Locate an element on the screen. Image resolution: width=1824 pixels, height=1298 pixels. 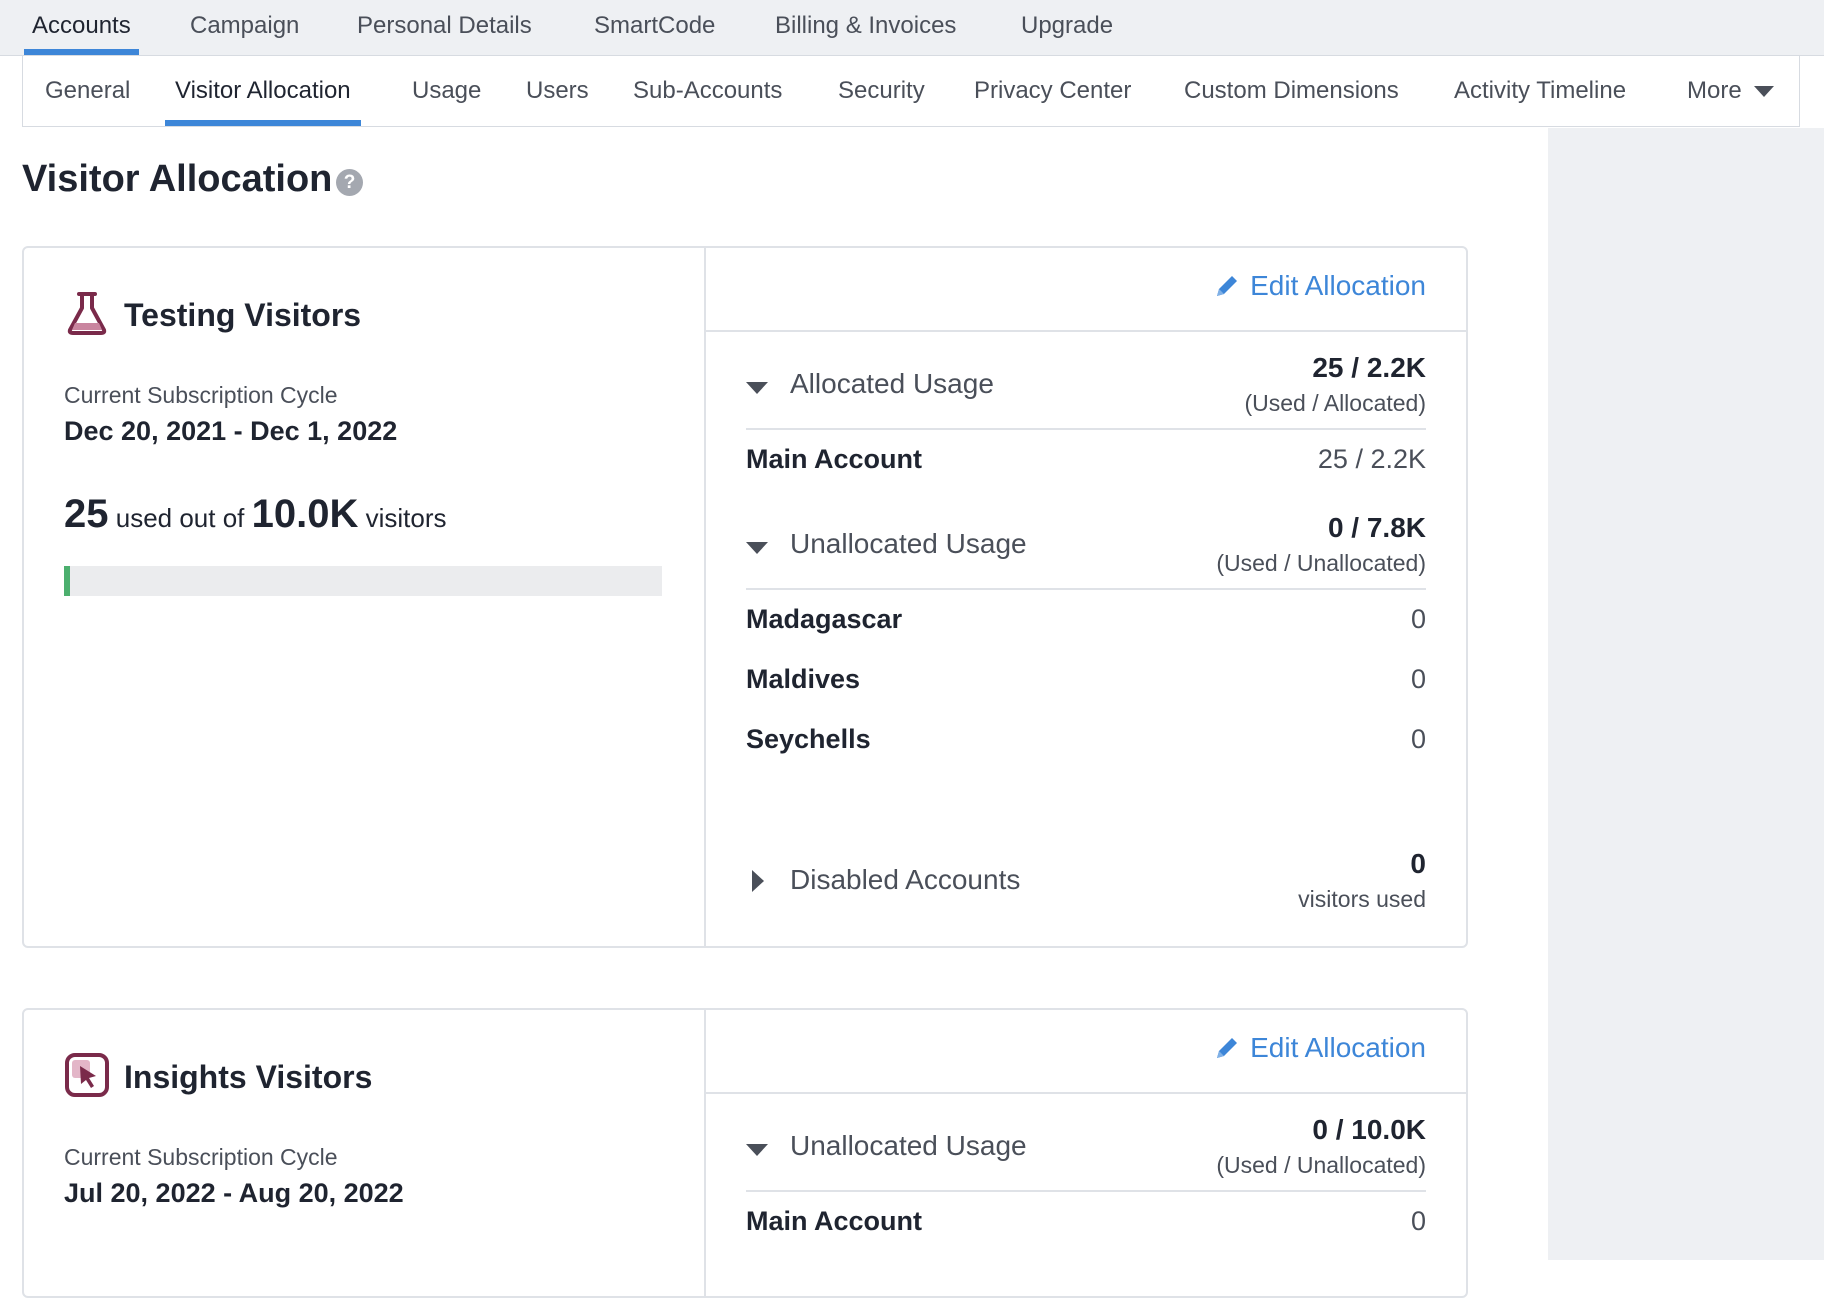
disabled-accounts-value: 0 is located at coordinates (1418, 863).